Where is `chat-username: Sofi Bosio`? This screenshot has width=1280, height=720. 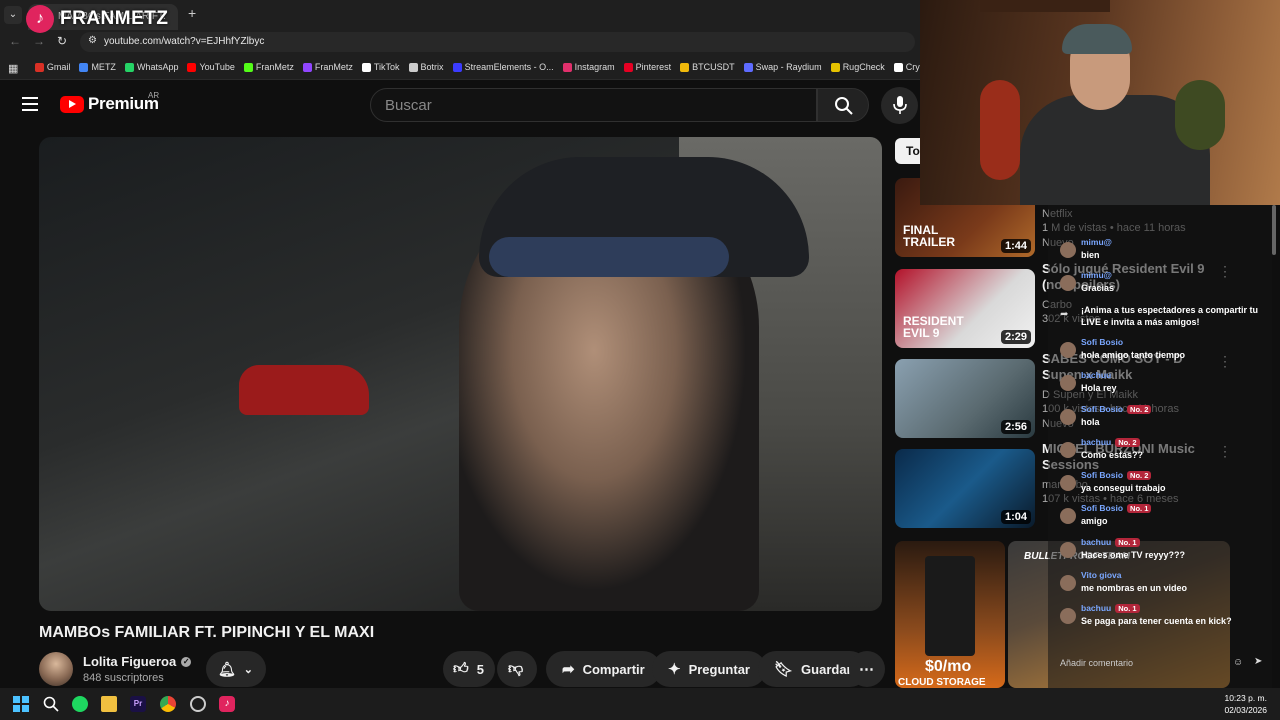 chat-username: Sofi Bosio is located at coordinates (1102, 342).